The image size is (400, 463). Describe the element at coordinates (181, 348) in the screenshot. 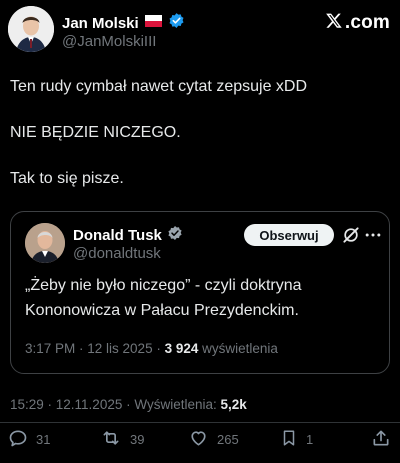

I see `quoted-views-count: 3 924` at that location.